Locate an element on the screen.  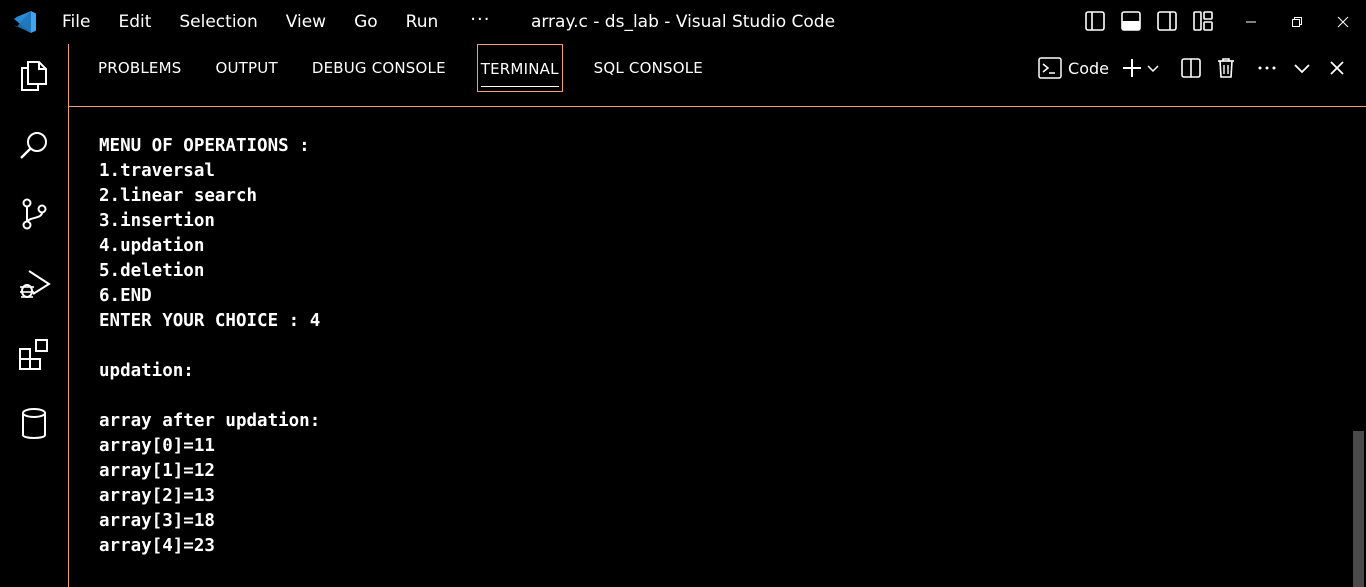
customize-layout-icon is located at coordinates (1203, 21).